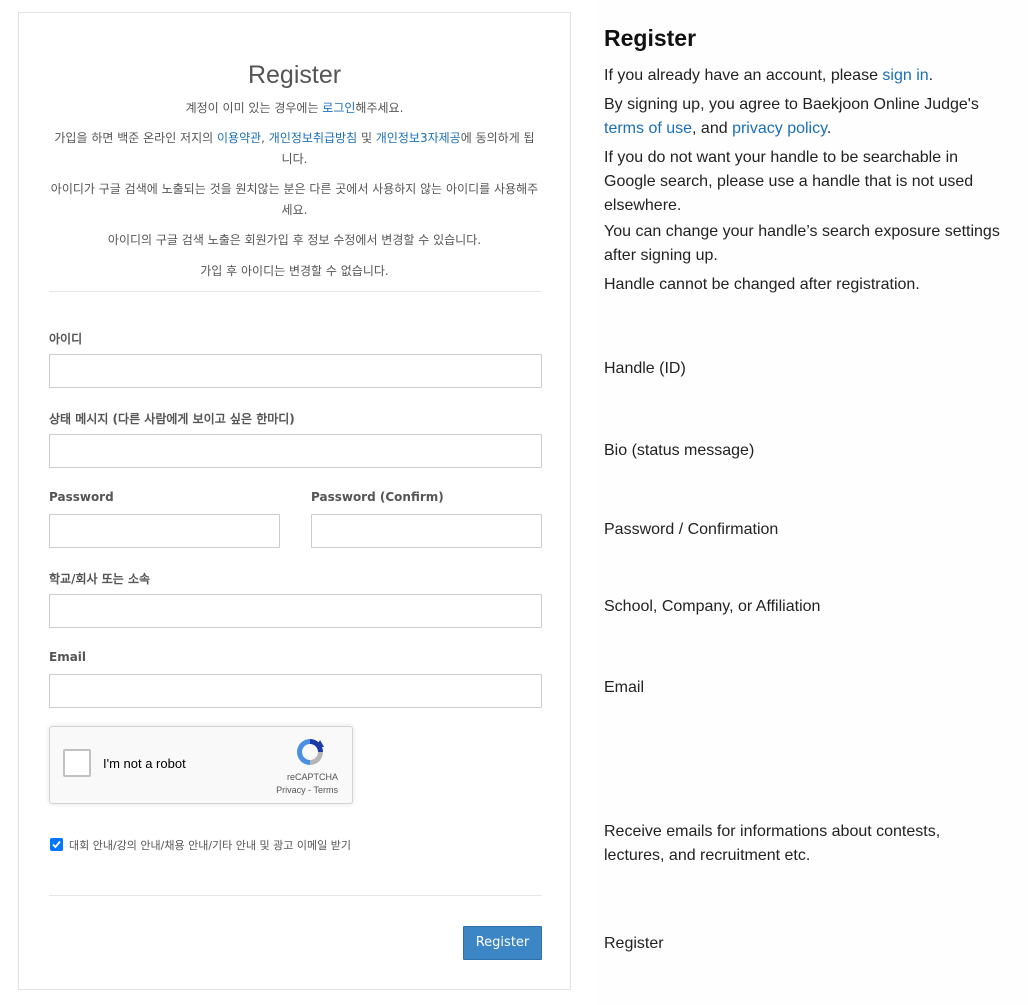 The image size is (1028, 1005). Describe the element at coordinates (377, 497) in the screenshot. I see `password-confirm-label: Password (Confirm)` at that location.